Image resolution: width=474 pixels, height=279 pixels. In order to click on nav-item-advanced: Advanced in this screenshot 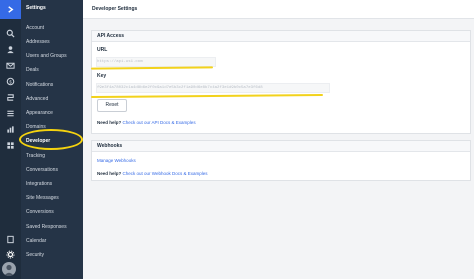, I will do `click(37, 99)`.